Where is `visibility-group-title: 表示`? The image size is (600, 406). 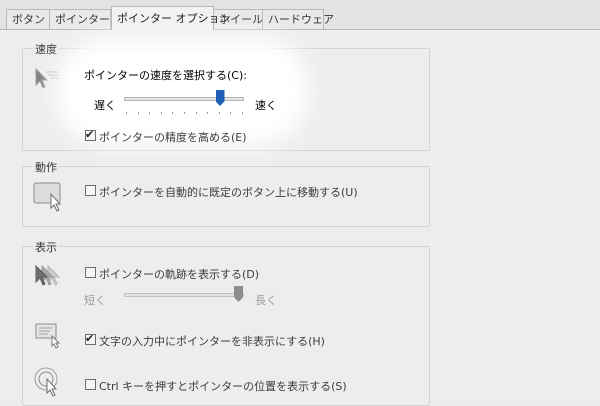
visibility-group-title: 表示 is located at coordinates (46, 247).